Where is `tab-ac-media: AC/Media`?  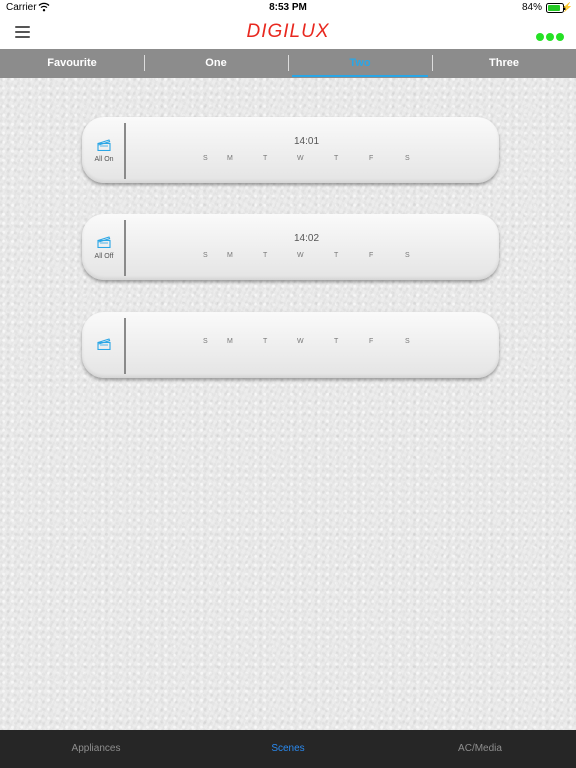 tab-ac-media: AC/Media is located at coordinates (480, 749).